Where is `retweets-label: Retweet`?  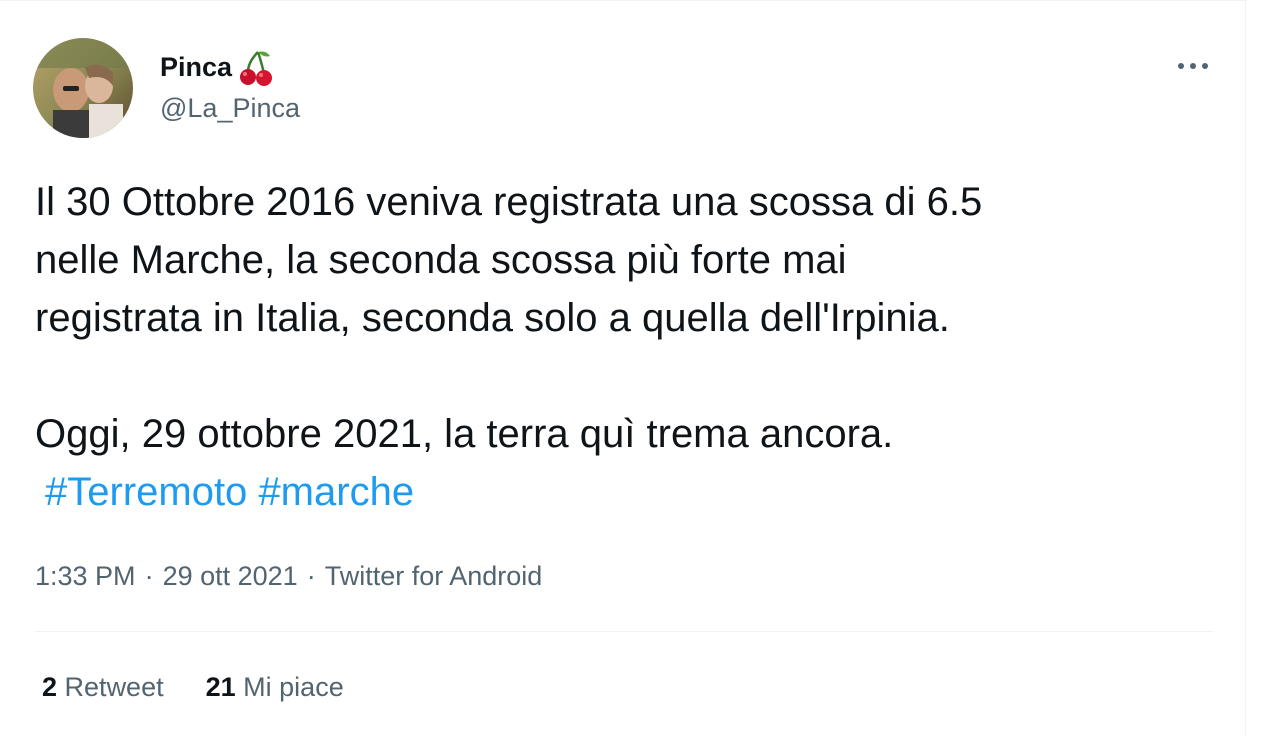
retweets-label: Retweet is located at coordinates (114, 687).